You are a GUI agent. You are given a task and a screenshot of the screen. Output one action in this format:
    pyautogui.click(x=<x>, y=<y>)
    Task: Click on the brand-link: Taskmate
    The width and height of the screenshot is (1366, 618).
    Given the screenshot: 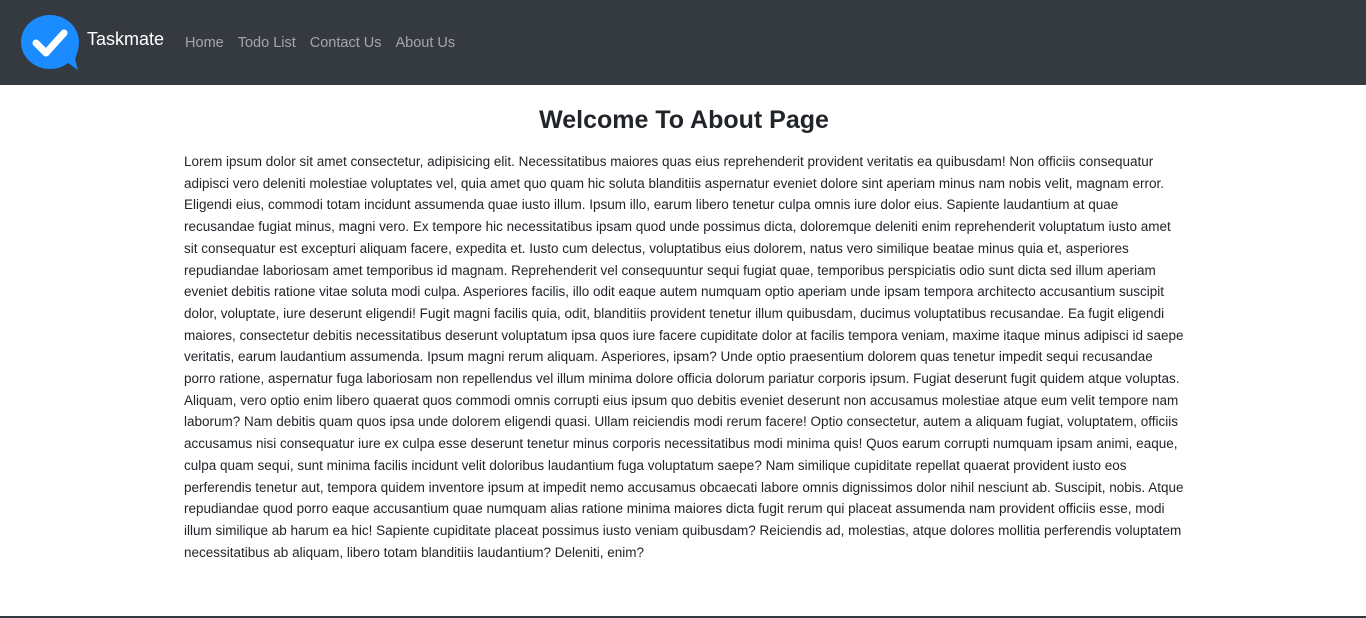 What is the action you would take?
    pyautogui.click(x=92, y=43)
    